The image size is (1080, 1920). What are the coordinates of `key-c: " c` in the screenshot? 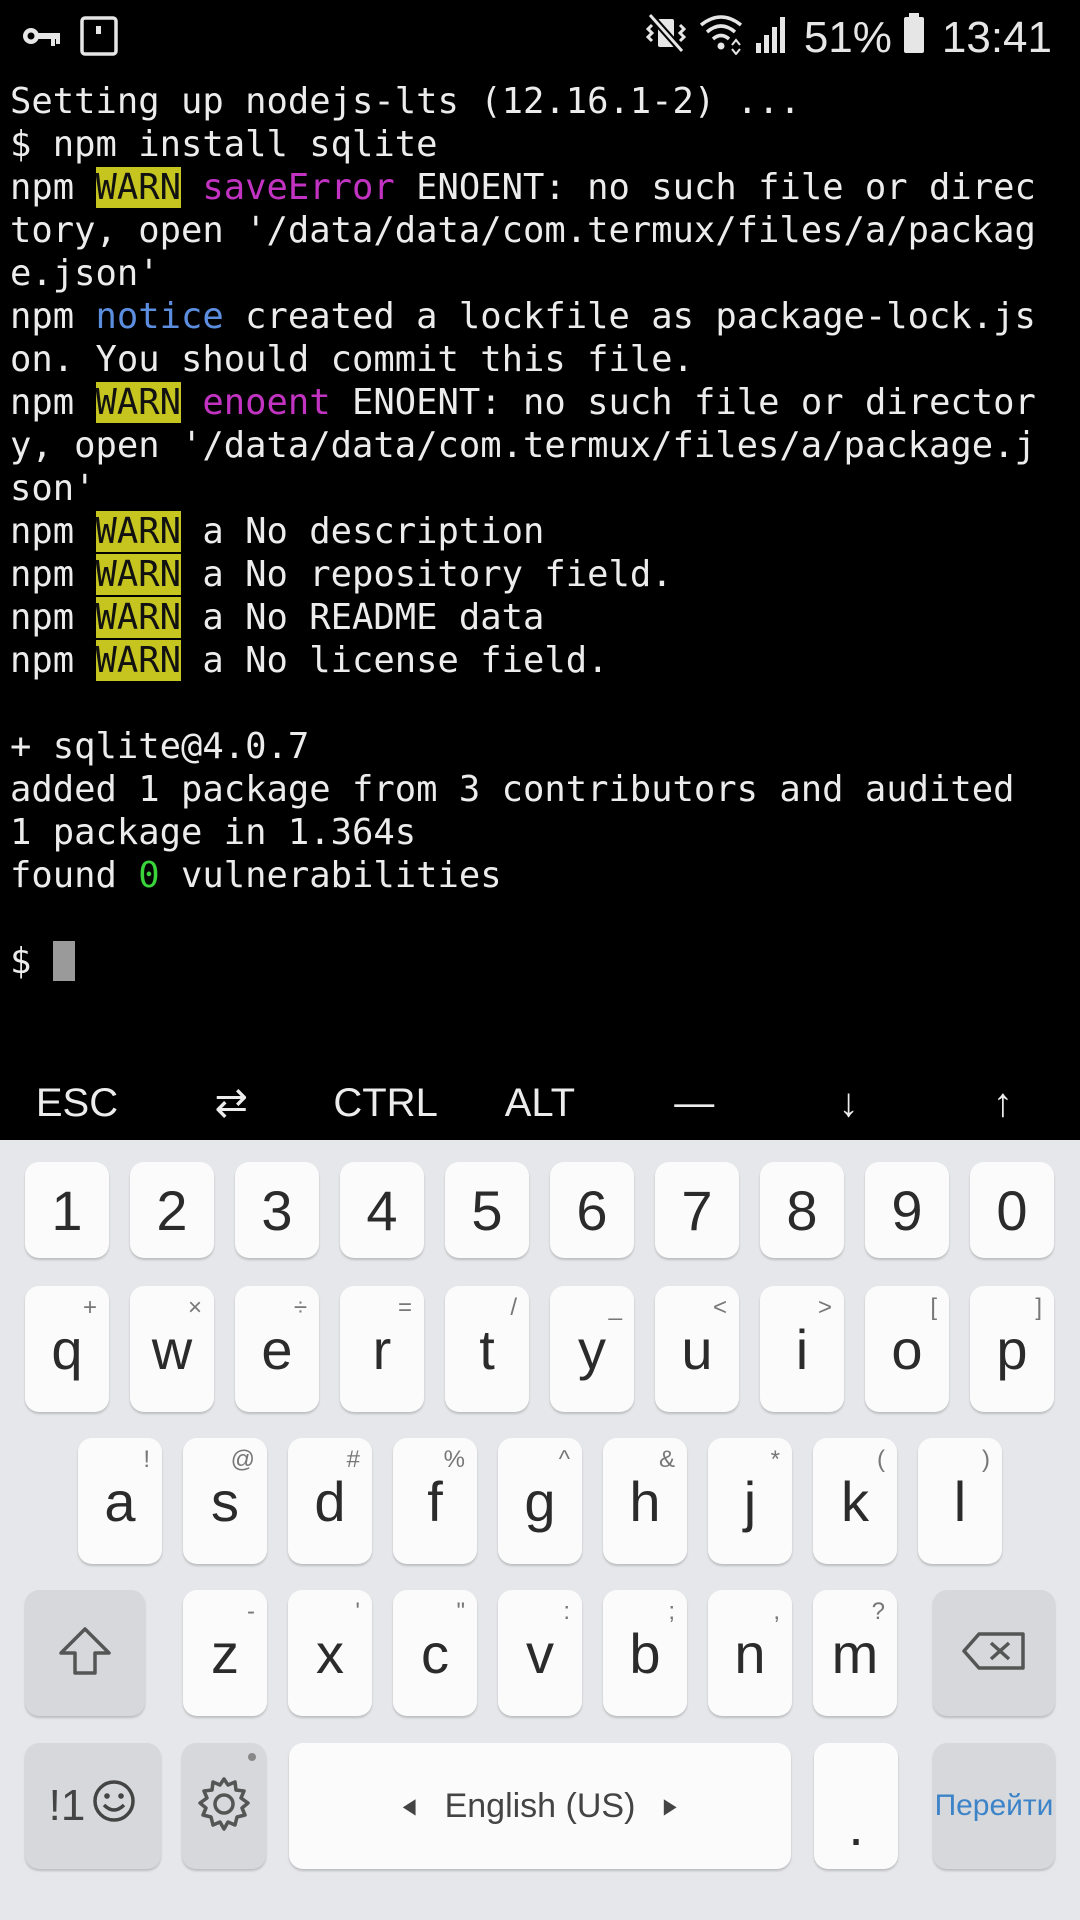 It's located at (435, 1653).